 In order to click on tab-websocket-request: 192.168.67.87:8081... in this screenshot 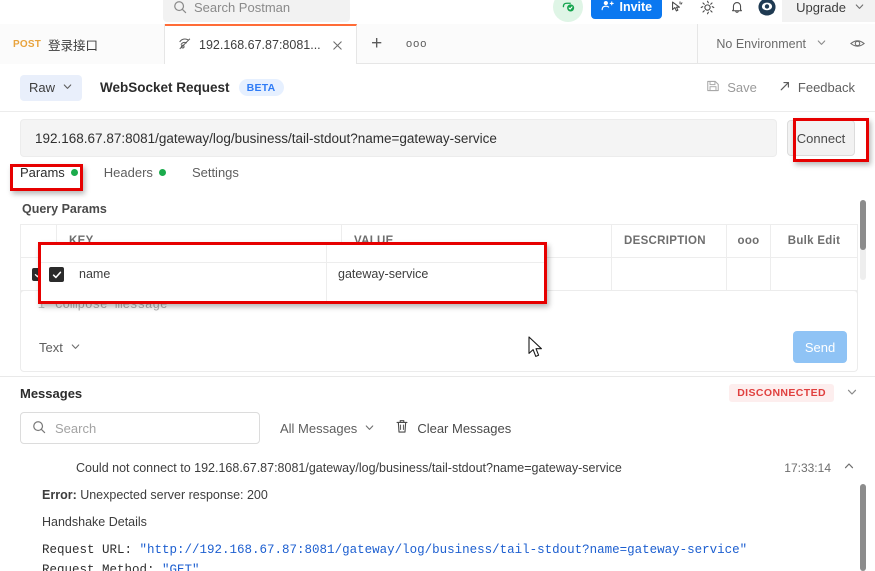, I will do `click(261, 44)`.